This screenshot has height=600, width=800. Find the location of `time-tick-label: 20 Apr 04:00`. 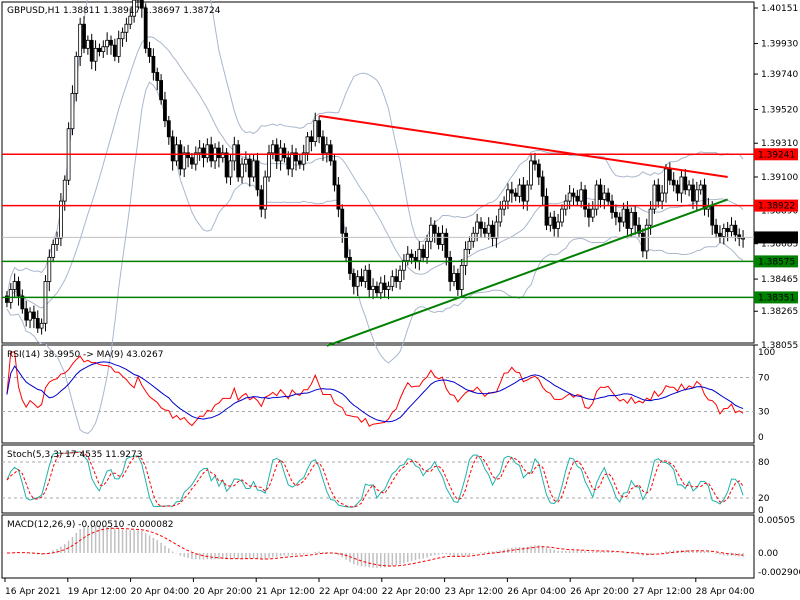

time-tick-label: 20 Apr 04:00 is located at coordinates (160, 592).